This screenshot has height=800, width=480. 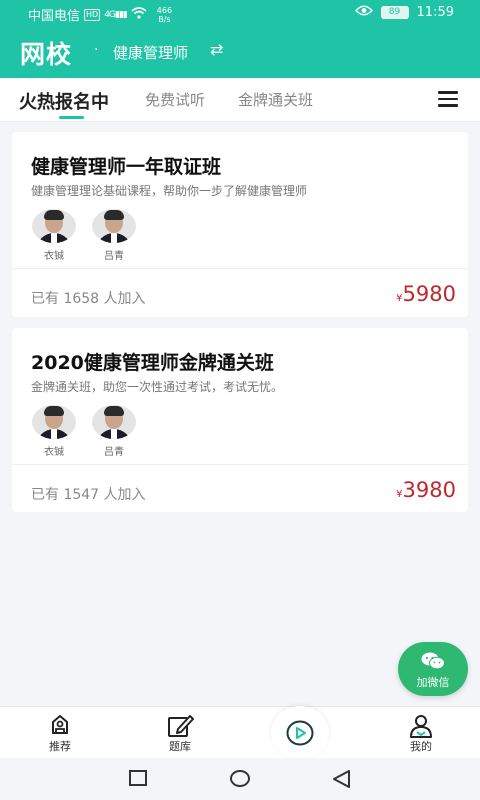 I want to click on nav-question-bank: 题库, so click(x=180, y=733).